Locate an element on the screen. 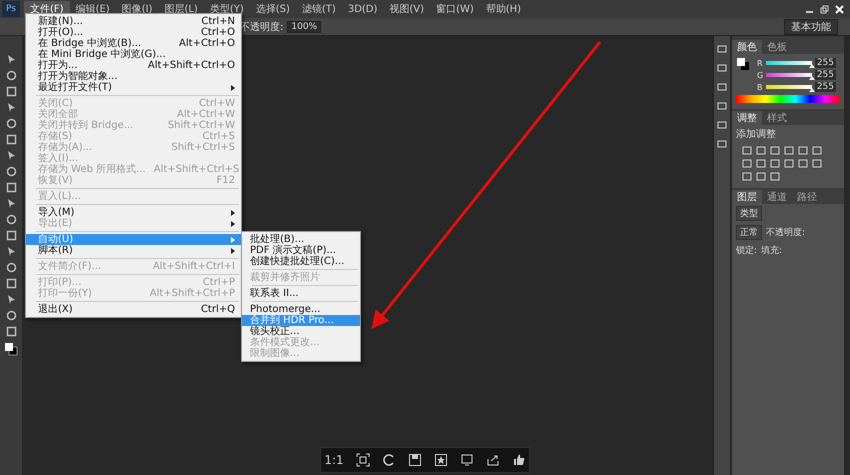 The width and height of the screenshot is (850, 475). opacity-label: 不透明度: is located at coordinates (786, 232).